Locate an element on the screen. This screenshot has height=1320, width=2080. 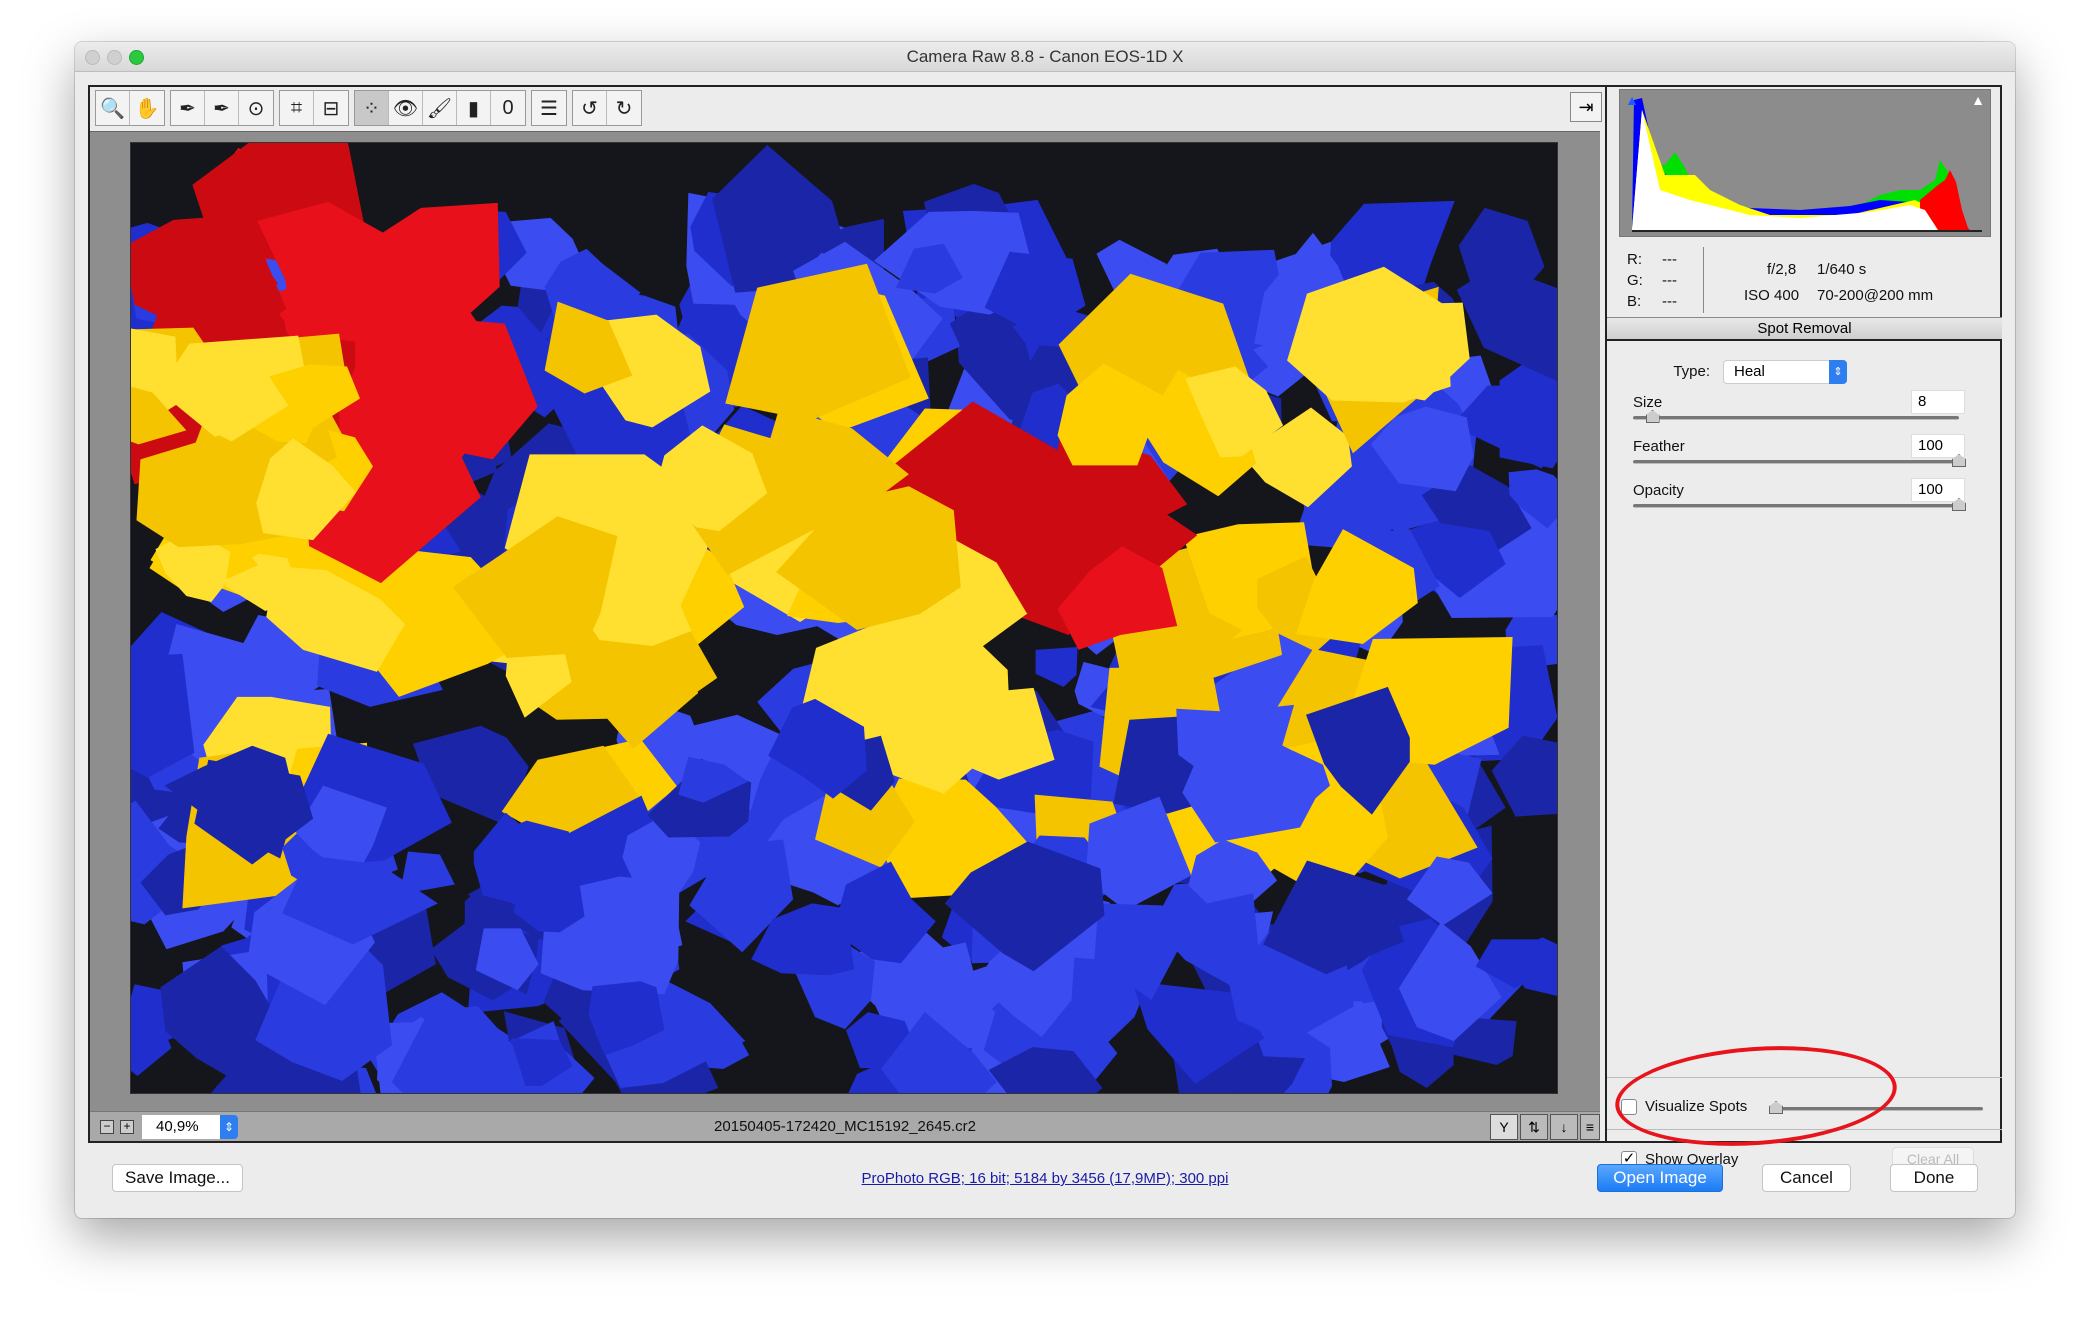
rotate-cw-tool-button: ↻ is located at coordinates (624, 108).